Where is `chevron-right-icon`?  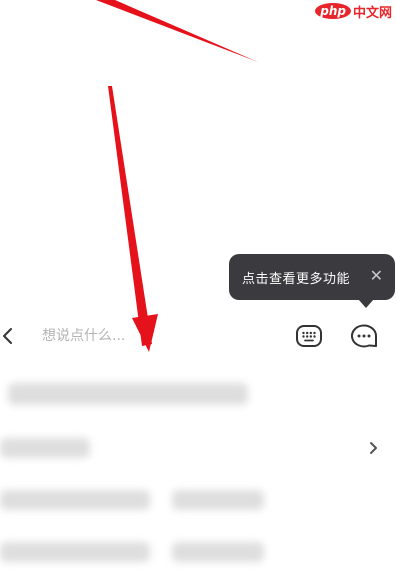
chevron-right-icon is located at coordinates (373, 448).